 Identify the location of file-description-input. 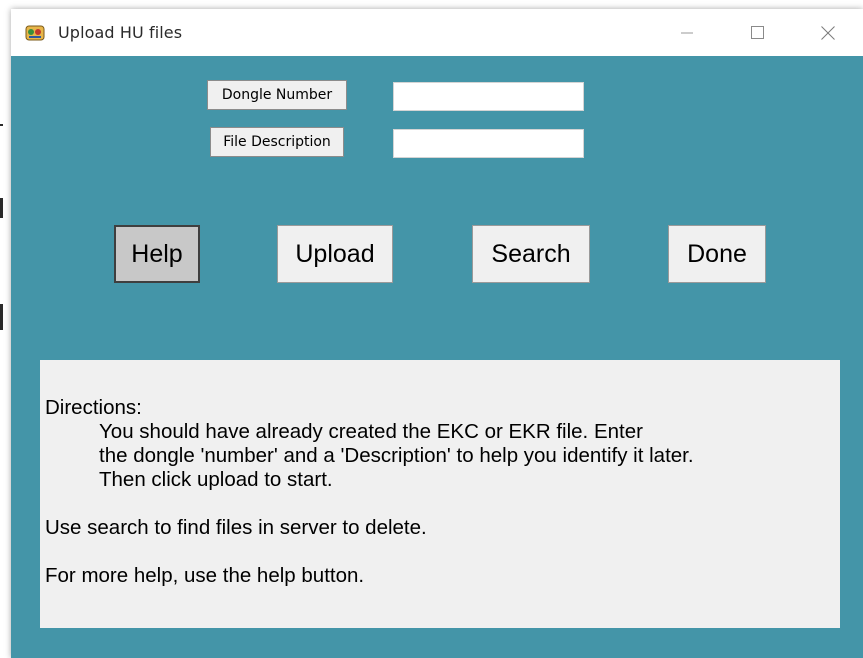
(488, 143).